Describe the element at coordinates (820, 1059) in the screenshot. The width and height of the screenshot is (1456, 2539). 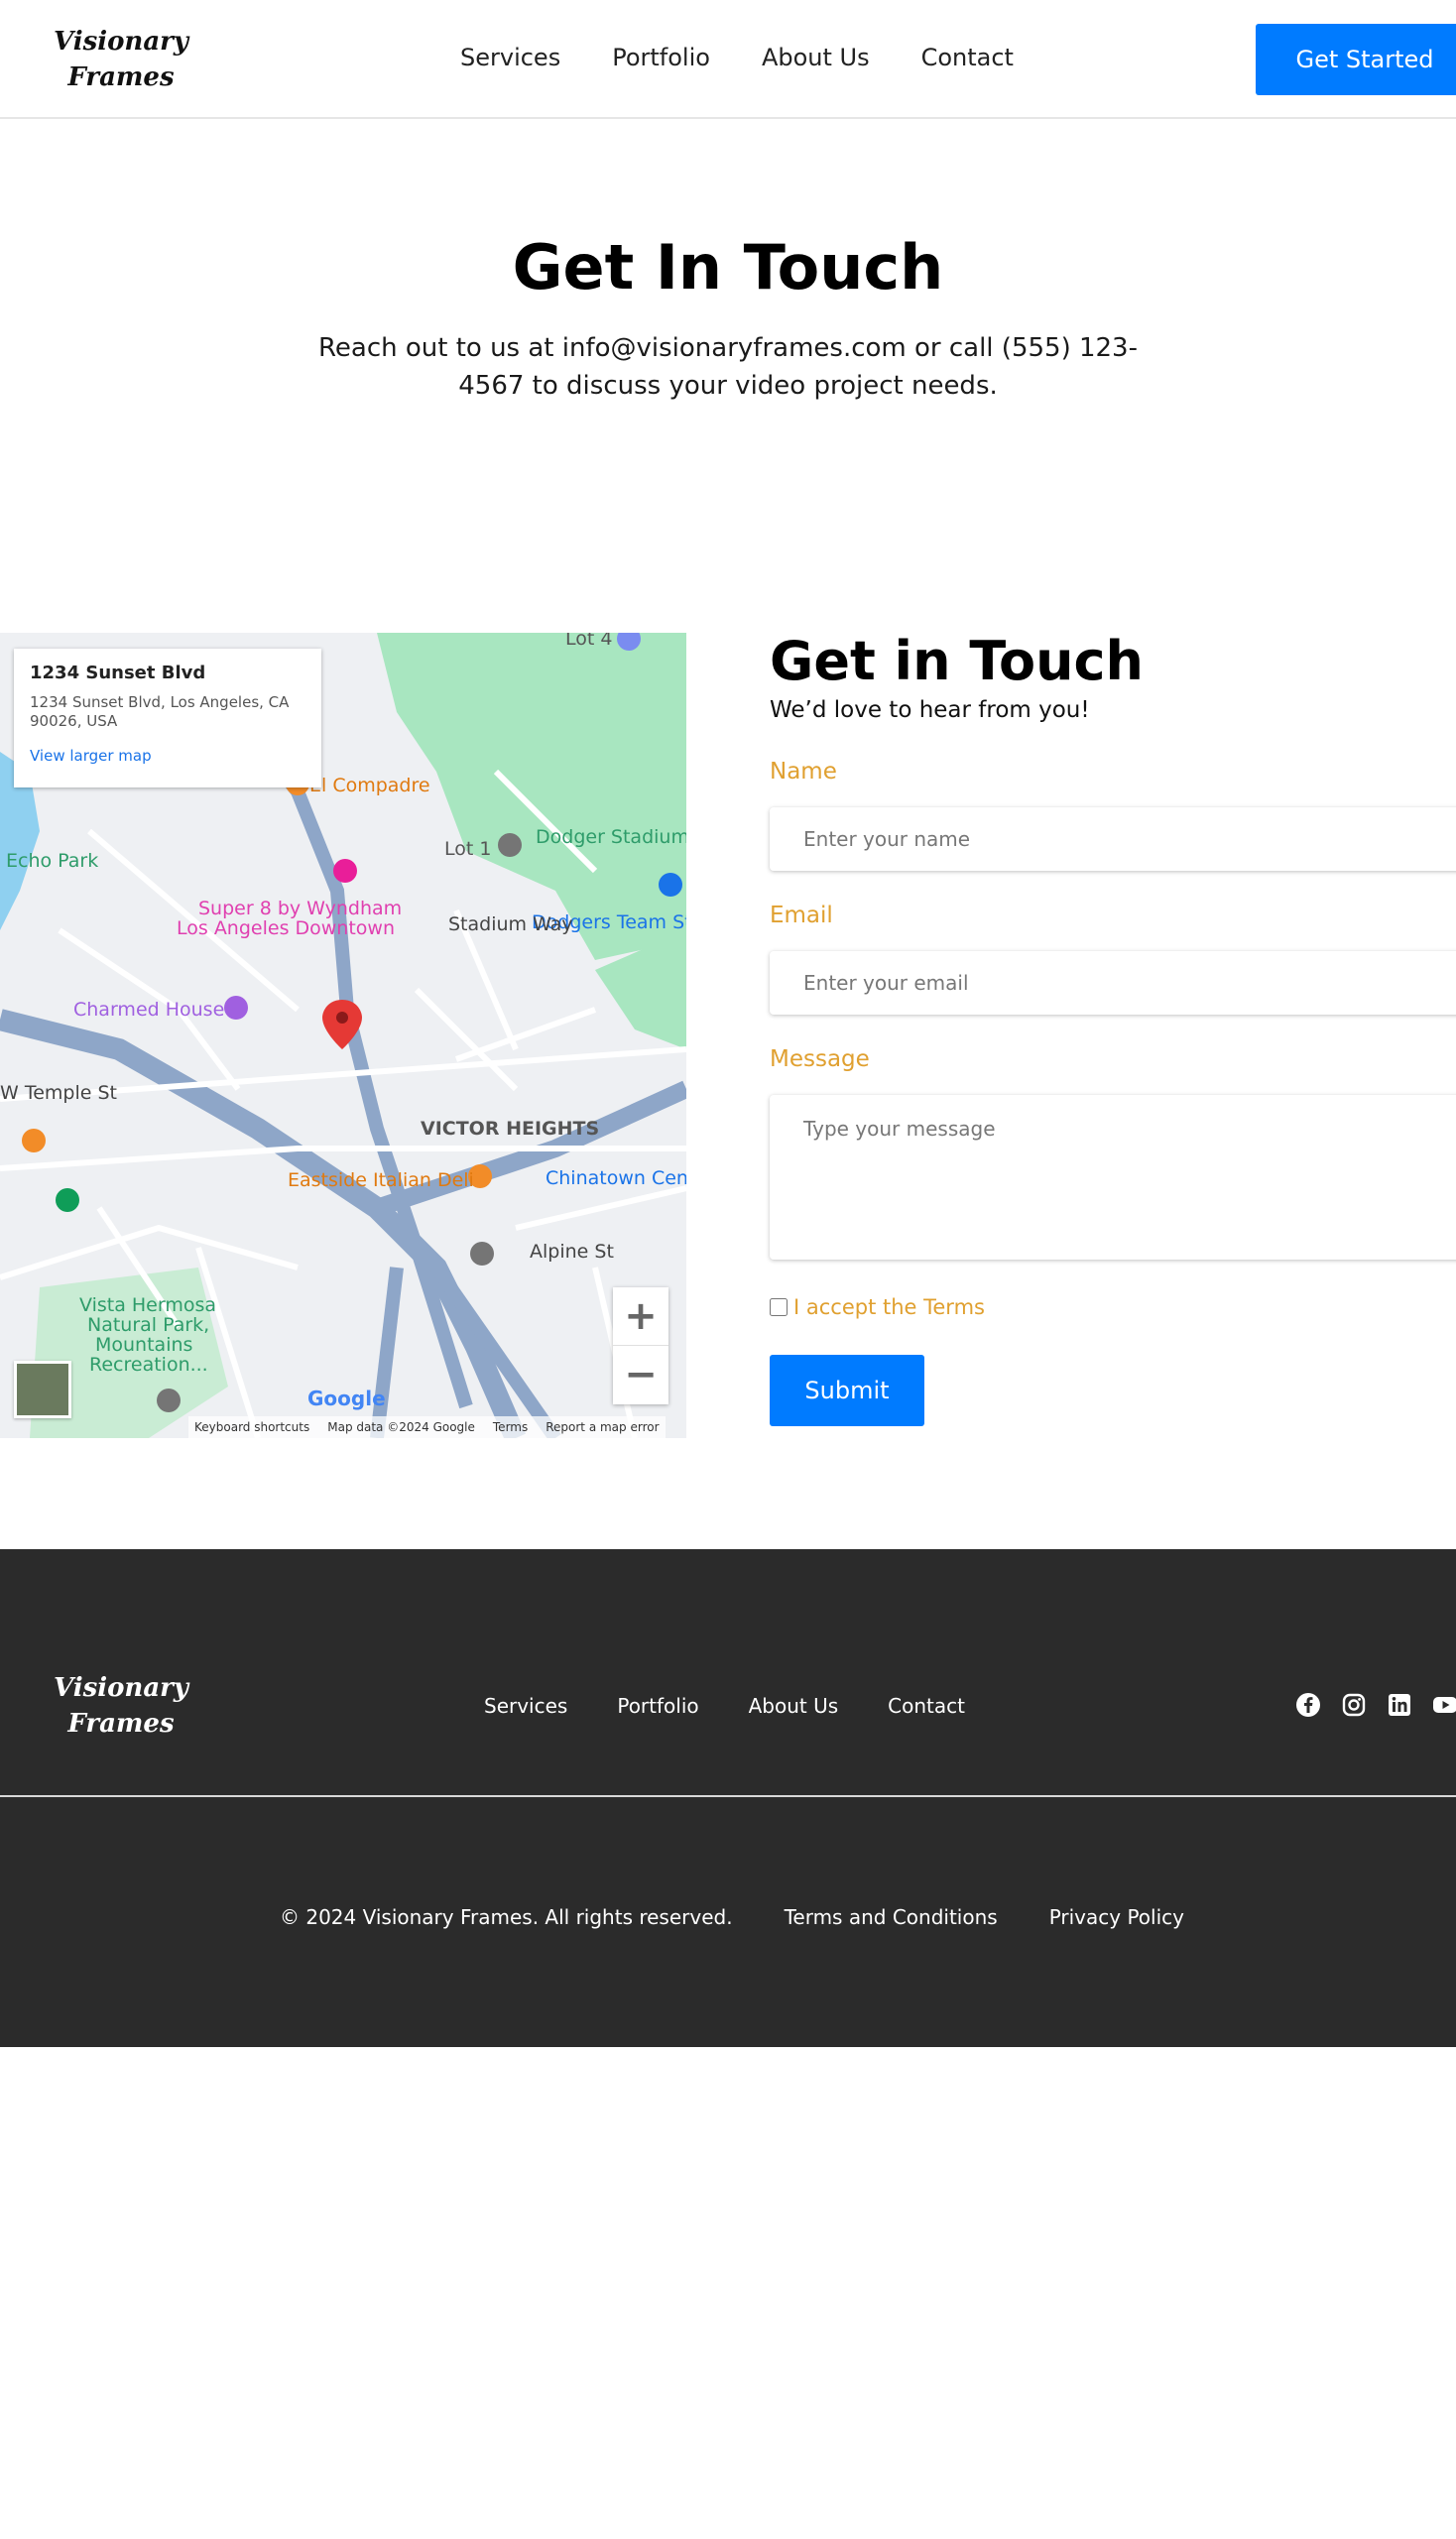
I see `message-label: Message` at that location.